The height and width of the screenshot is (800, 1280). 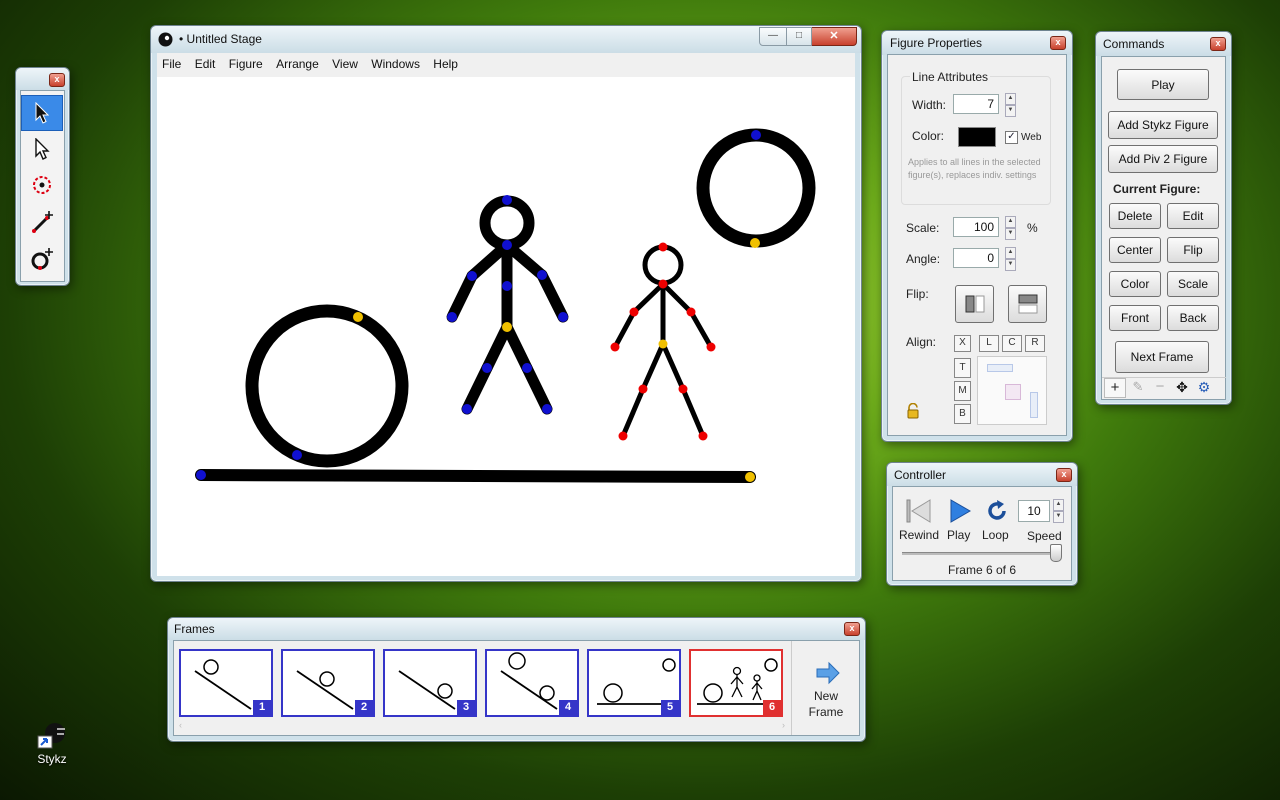 What do you see at coordinates (920, 475) in the screenshot?
I see `controller-title: Controller` at bounding box center [920, 475].